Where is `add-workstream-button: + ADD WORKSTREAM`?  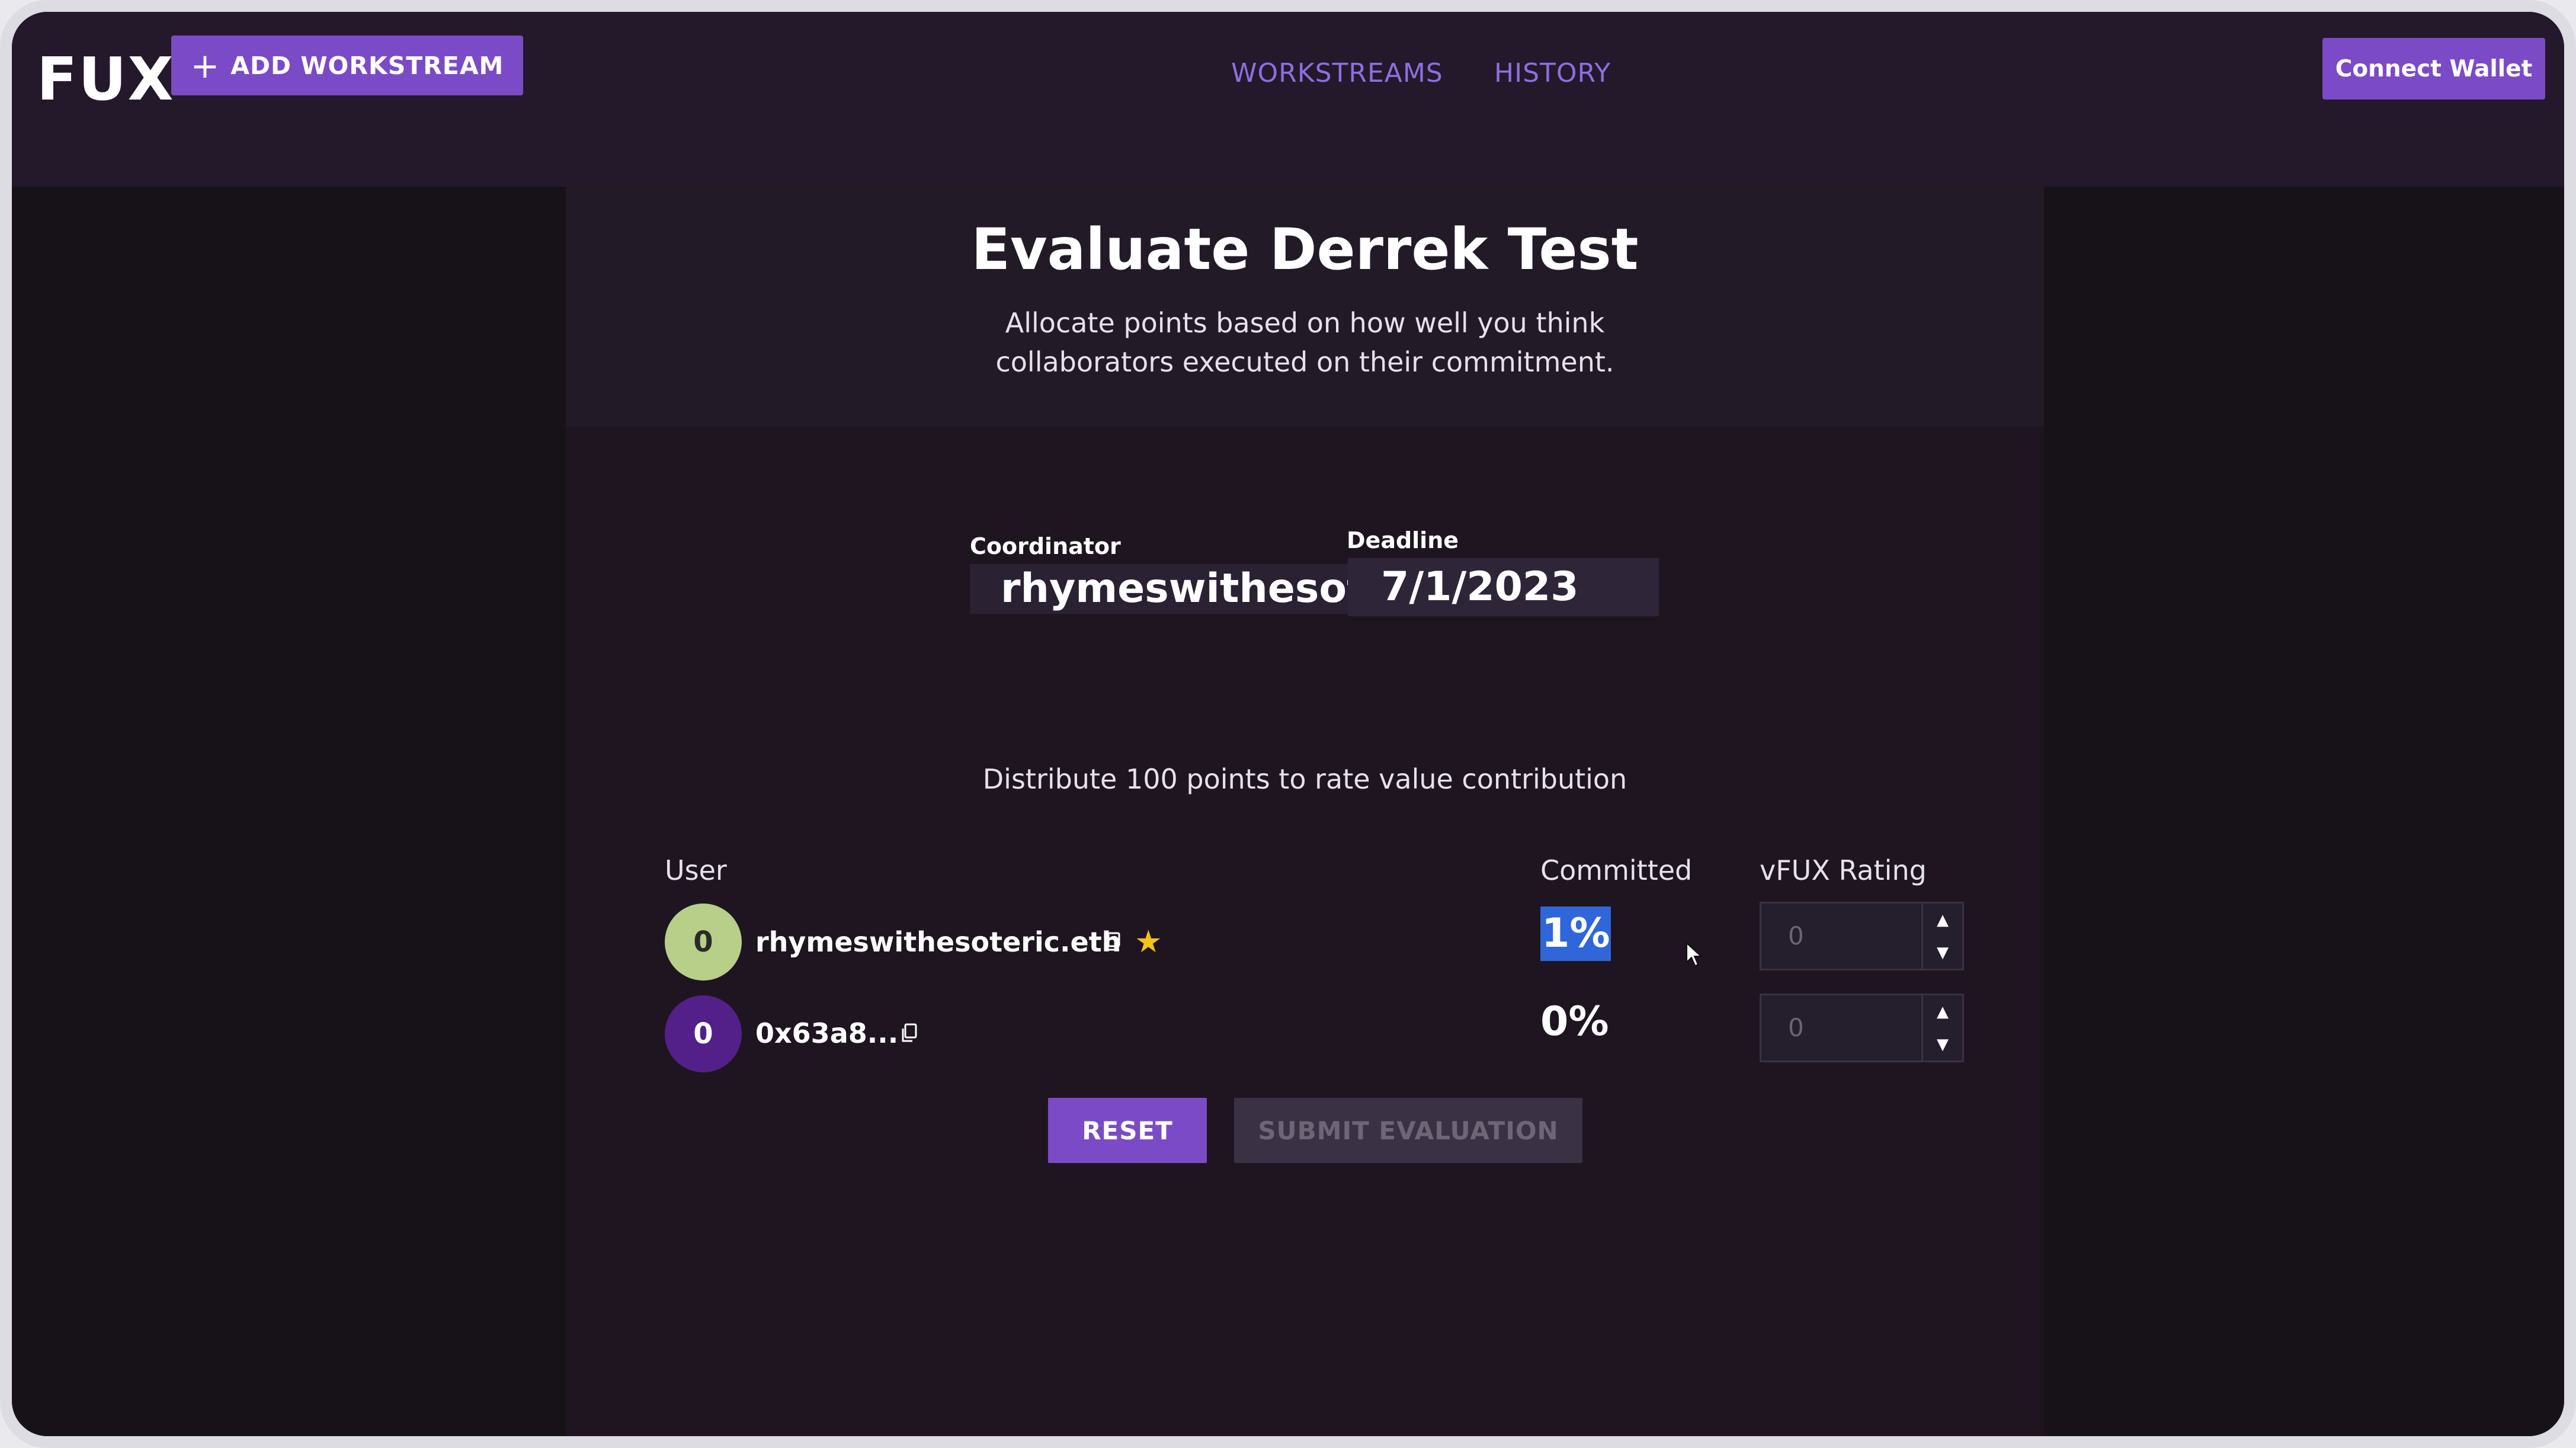 add-workstream-button: + ADD WORKSTREAM is located at coordinates (347, 65).